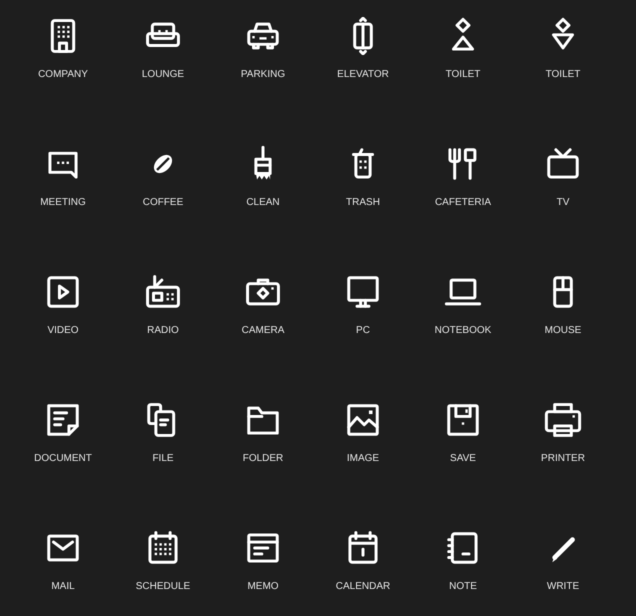  What do you see at coordinates (63, 203) in the screenshot?
I see `icon-label: MEETING` at bounding box center [63, 203].